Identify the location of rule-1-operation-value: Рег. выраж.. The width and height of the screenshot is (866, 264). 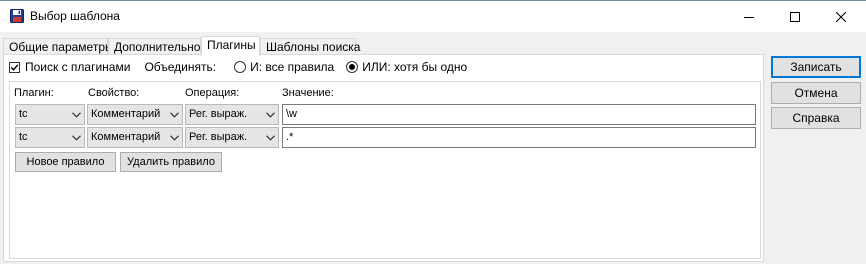
(218, 114).